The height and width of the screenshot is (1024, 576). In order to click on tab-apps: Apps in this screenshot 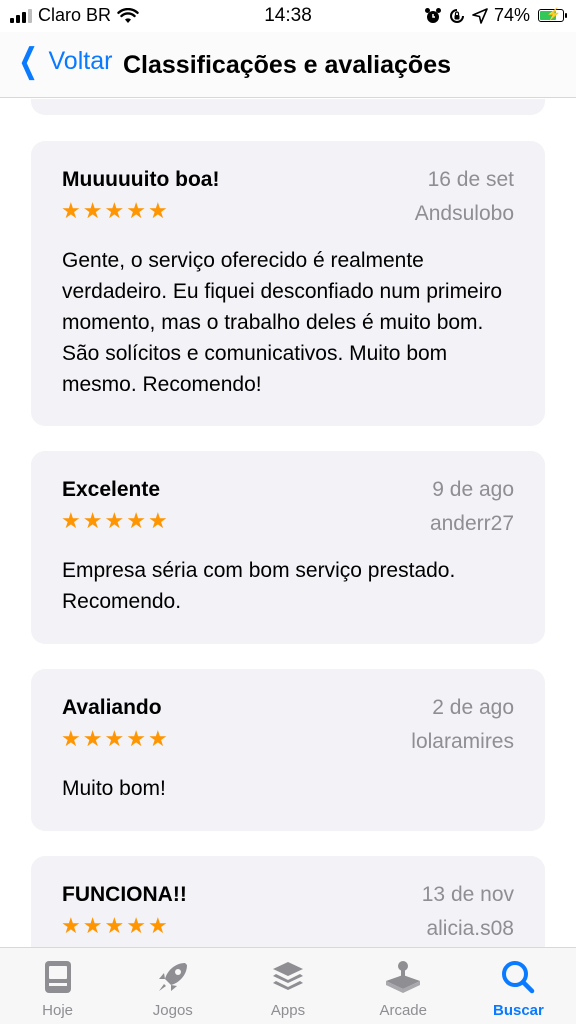, I will do `click(287, 986)`.